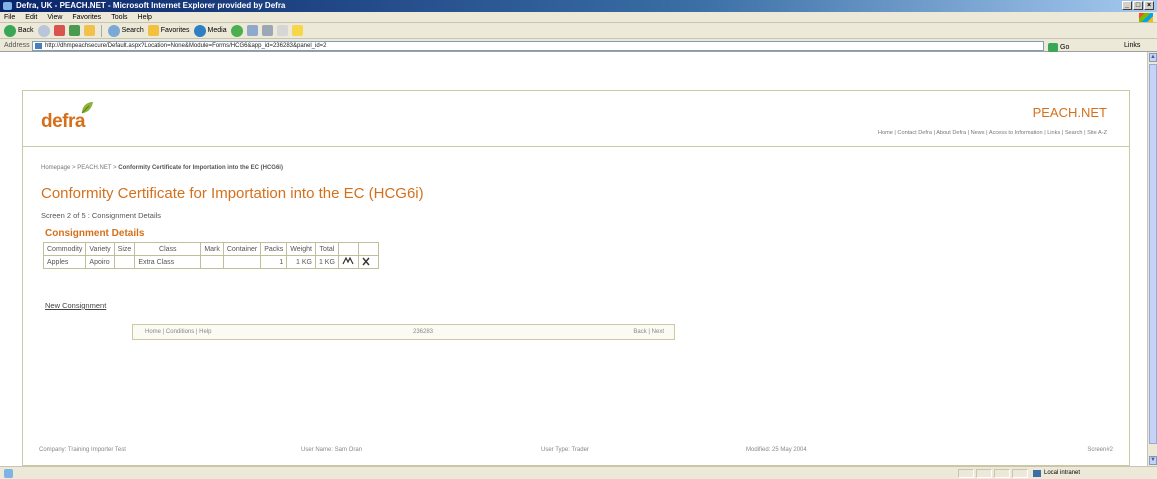 The image size is (1157, 479). What do you see at coordinates (776, 450) in the screenshot?
I see `modified-info: Modified: 25 May 2004` at bounding box center [776, 450].